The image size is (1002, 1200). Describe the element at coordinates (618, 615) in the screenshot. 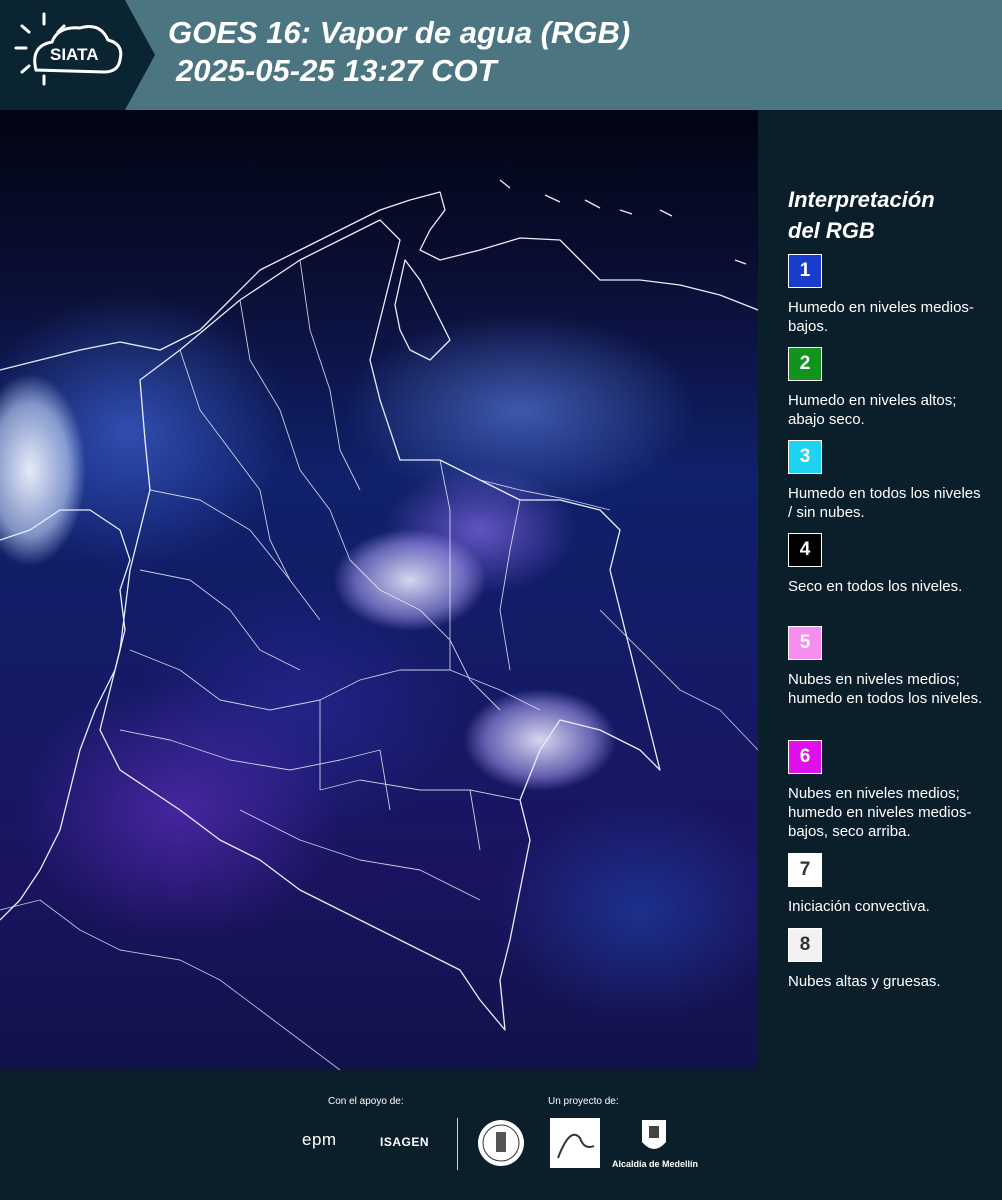

I see `venezuela-border` at that location.